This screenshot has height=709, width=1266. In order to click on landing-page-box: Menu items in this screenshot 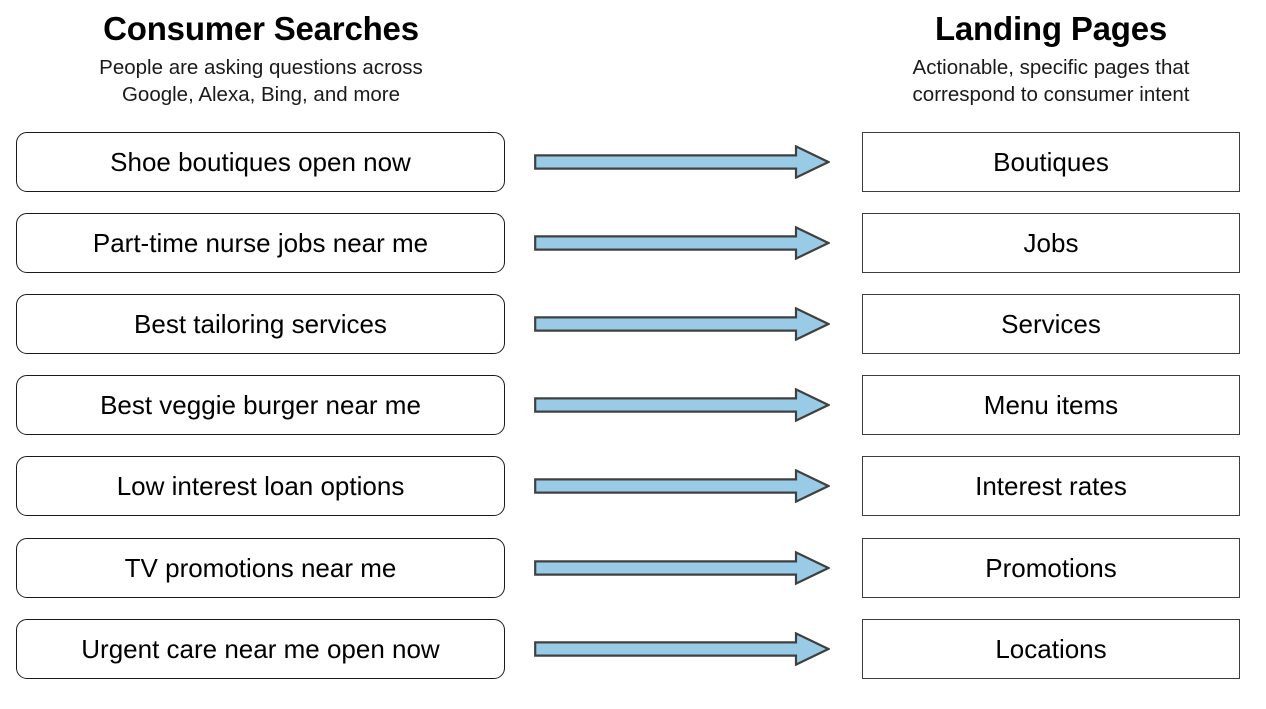, I will do `click(1051, 405)`.